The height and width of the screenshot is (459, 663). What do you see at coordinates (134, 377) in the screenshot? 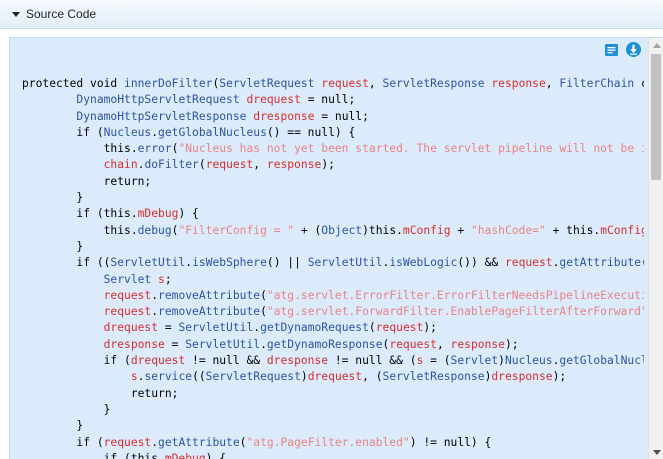
I see `code-token: s` at bounding box center [134, 377].